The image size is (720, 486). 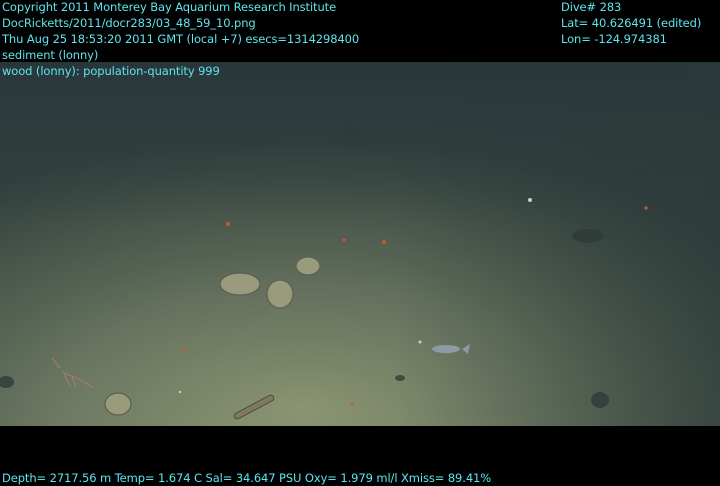 What do you see at coordinates (111, 71) in the screenshot?
I see `annotation-wood: wood (lonny): population-quantity 999` at bounding box center [111, 71].